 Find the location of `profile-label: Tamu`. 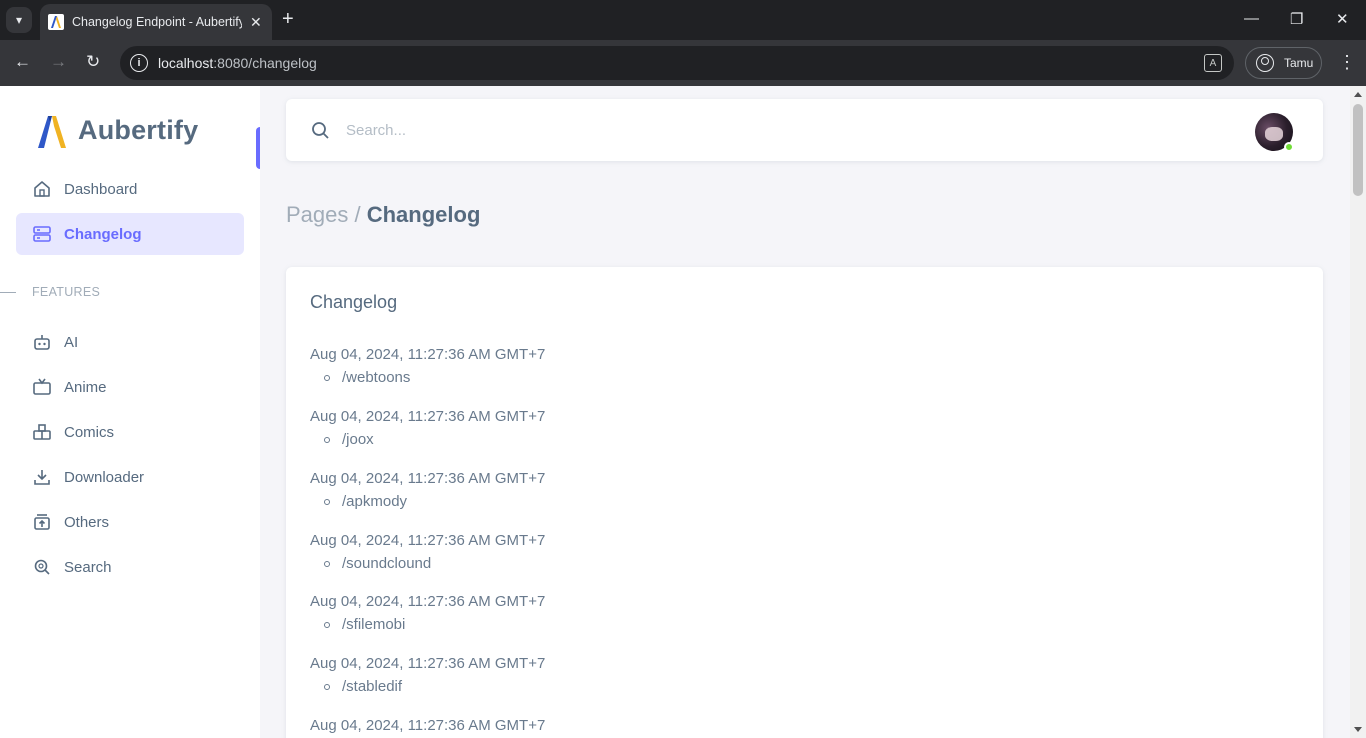

profile-label: Tamu is located at coordinates (1299, 63).